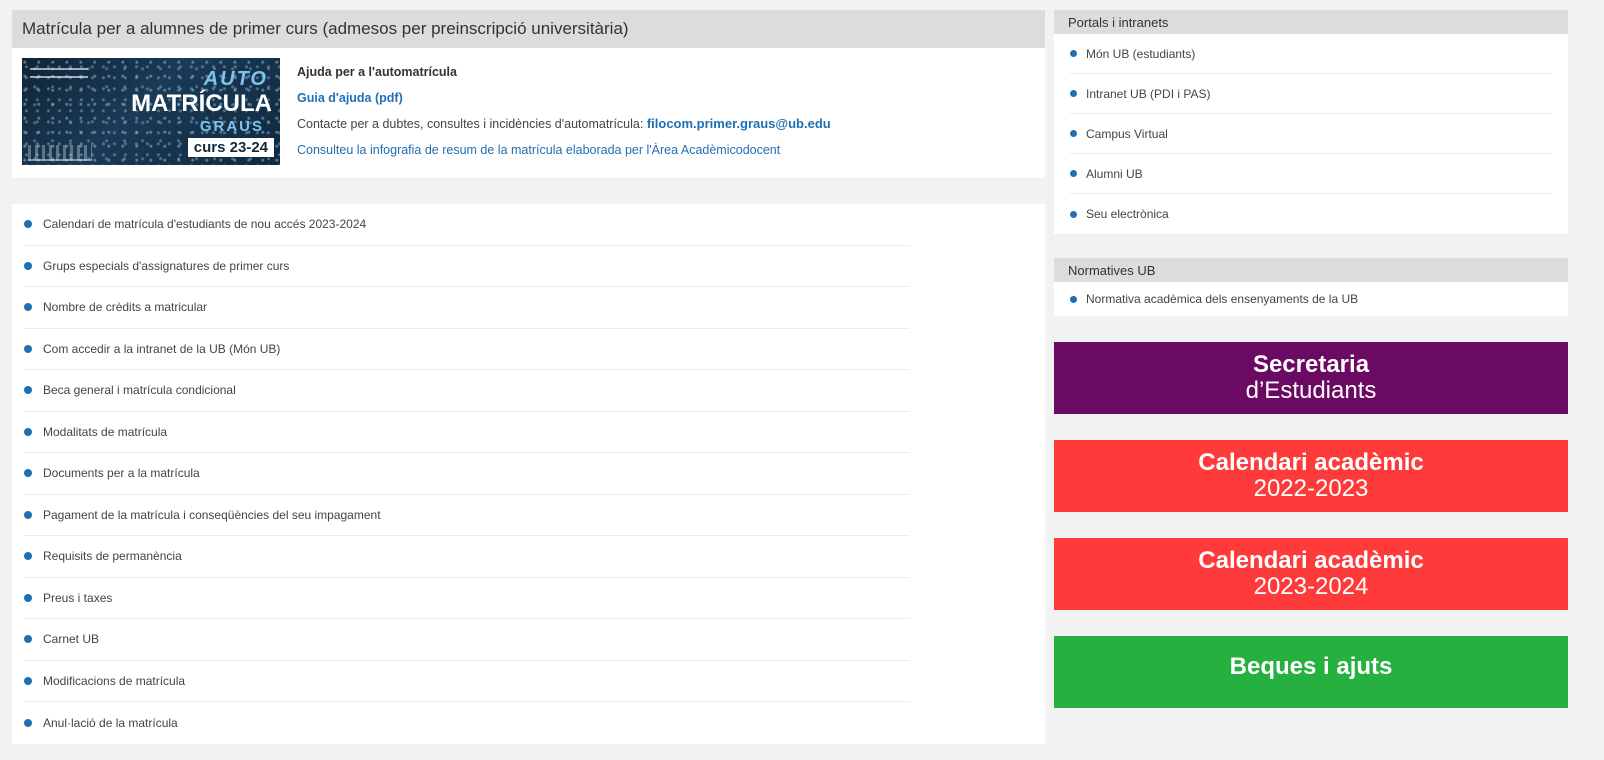 The image size is (1604, 760). What do you see at coordinates (230, 147) in the screenshot?
I see `banner-curs-text: curs 23-24` at bounding box center [230, 147].